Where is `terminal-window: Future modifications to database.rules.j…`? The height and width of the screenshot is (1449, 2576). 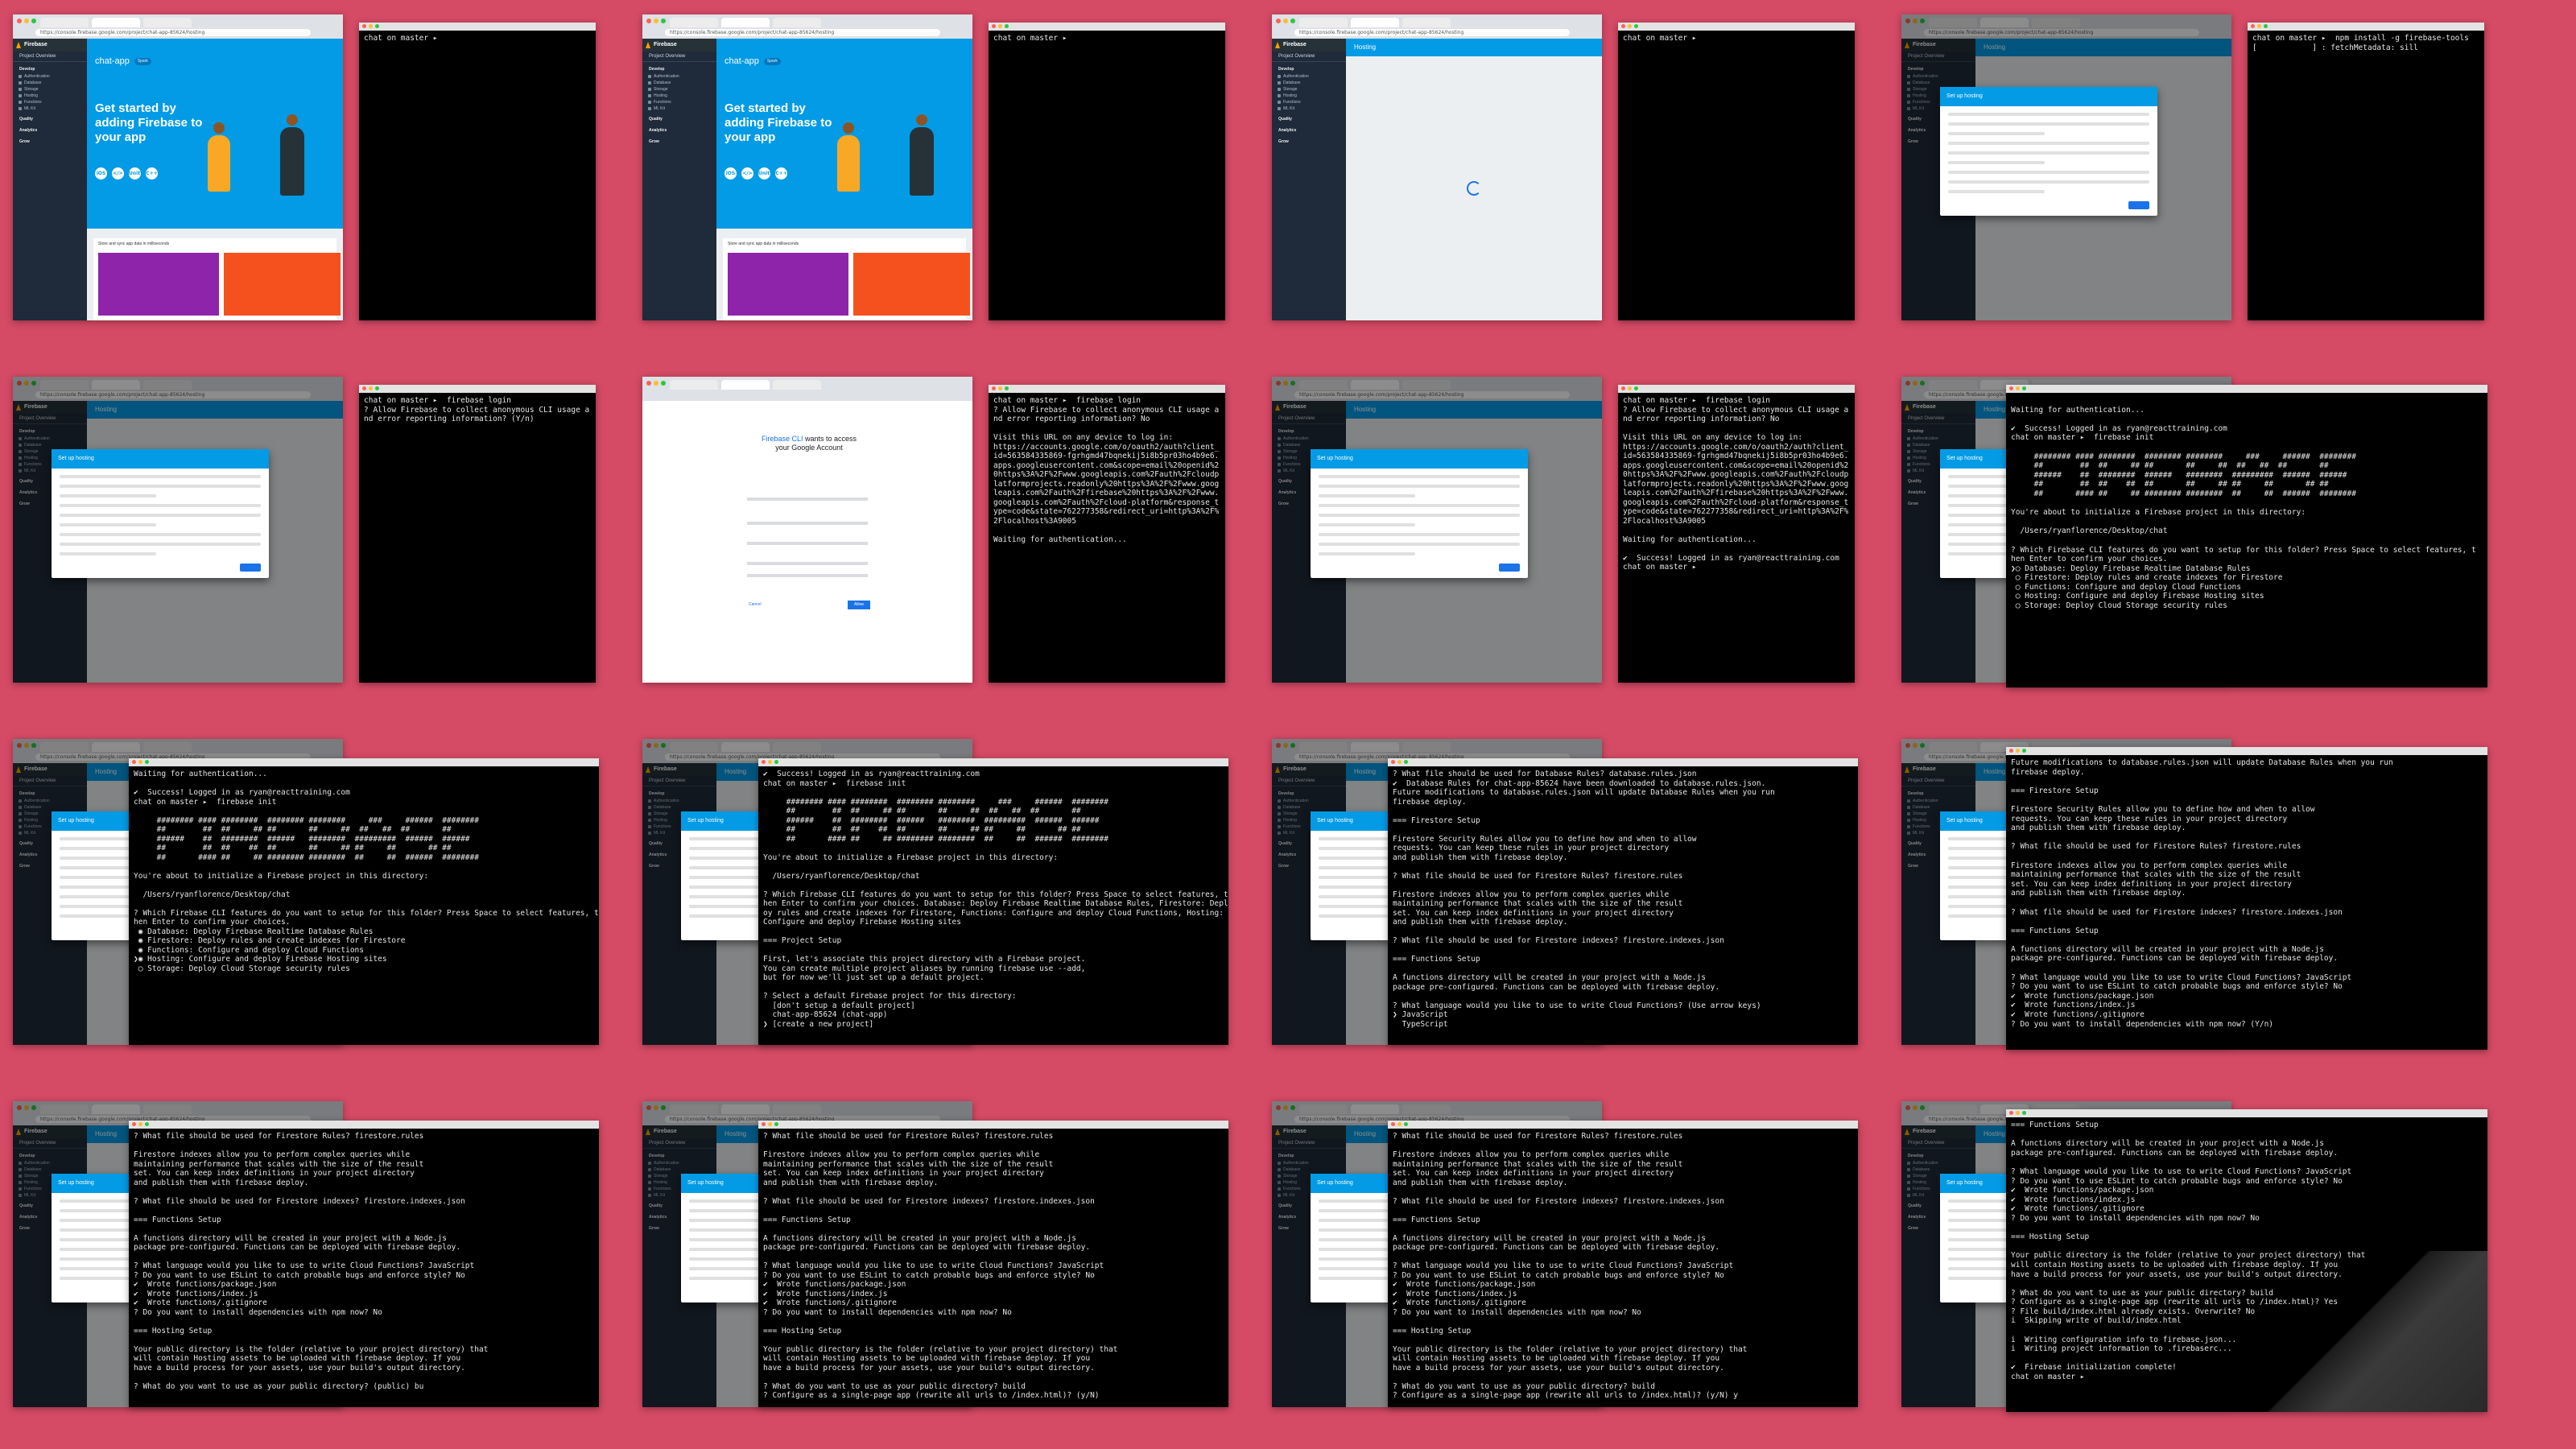 terminal-window: Future modifications to database.rules.j… is located at coordinates (2246, 898).